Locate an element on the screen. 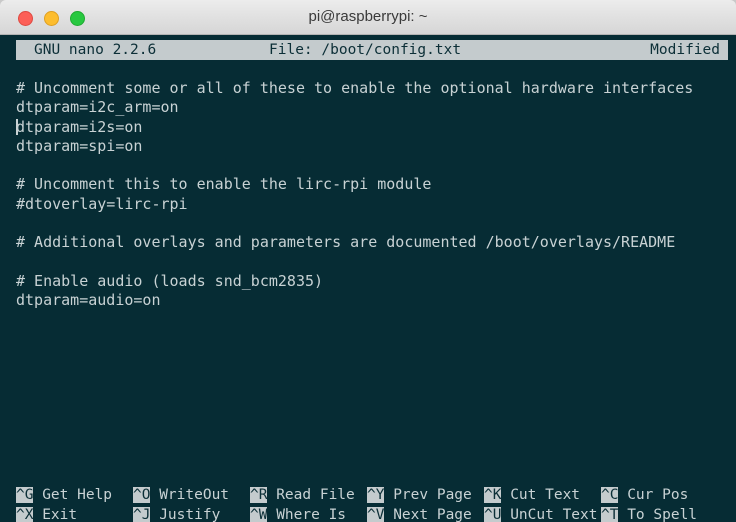 The image size is (736, 522). shortcut-cut-text: ^K Cut Text is located at coordinates (532, 496).